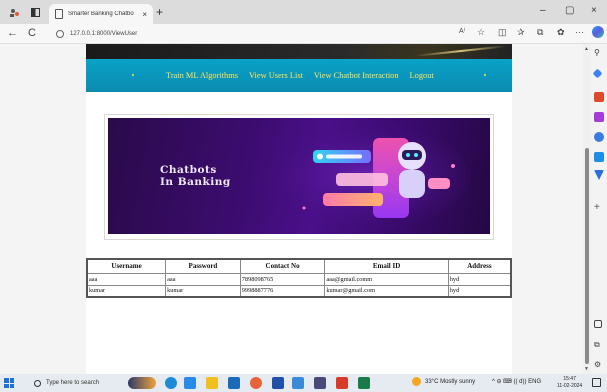 The image size is (607, 392). I want to click on edge-sidebar: ⚲ + ⧉ ⚙, so click(599, 209).